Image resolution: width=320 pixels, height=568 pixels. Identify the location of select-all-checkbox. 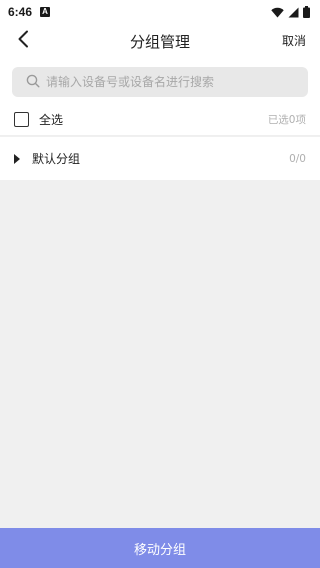
(21, 119).